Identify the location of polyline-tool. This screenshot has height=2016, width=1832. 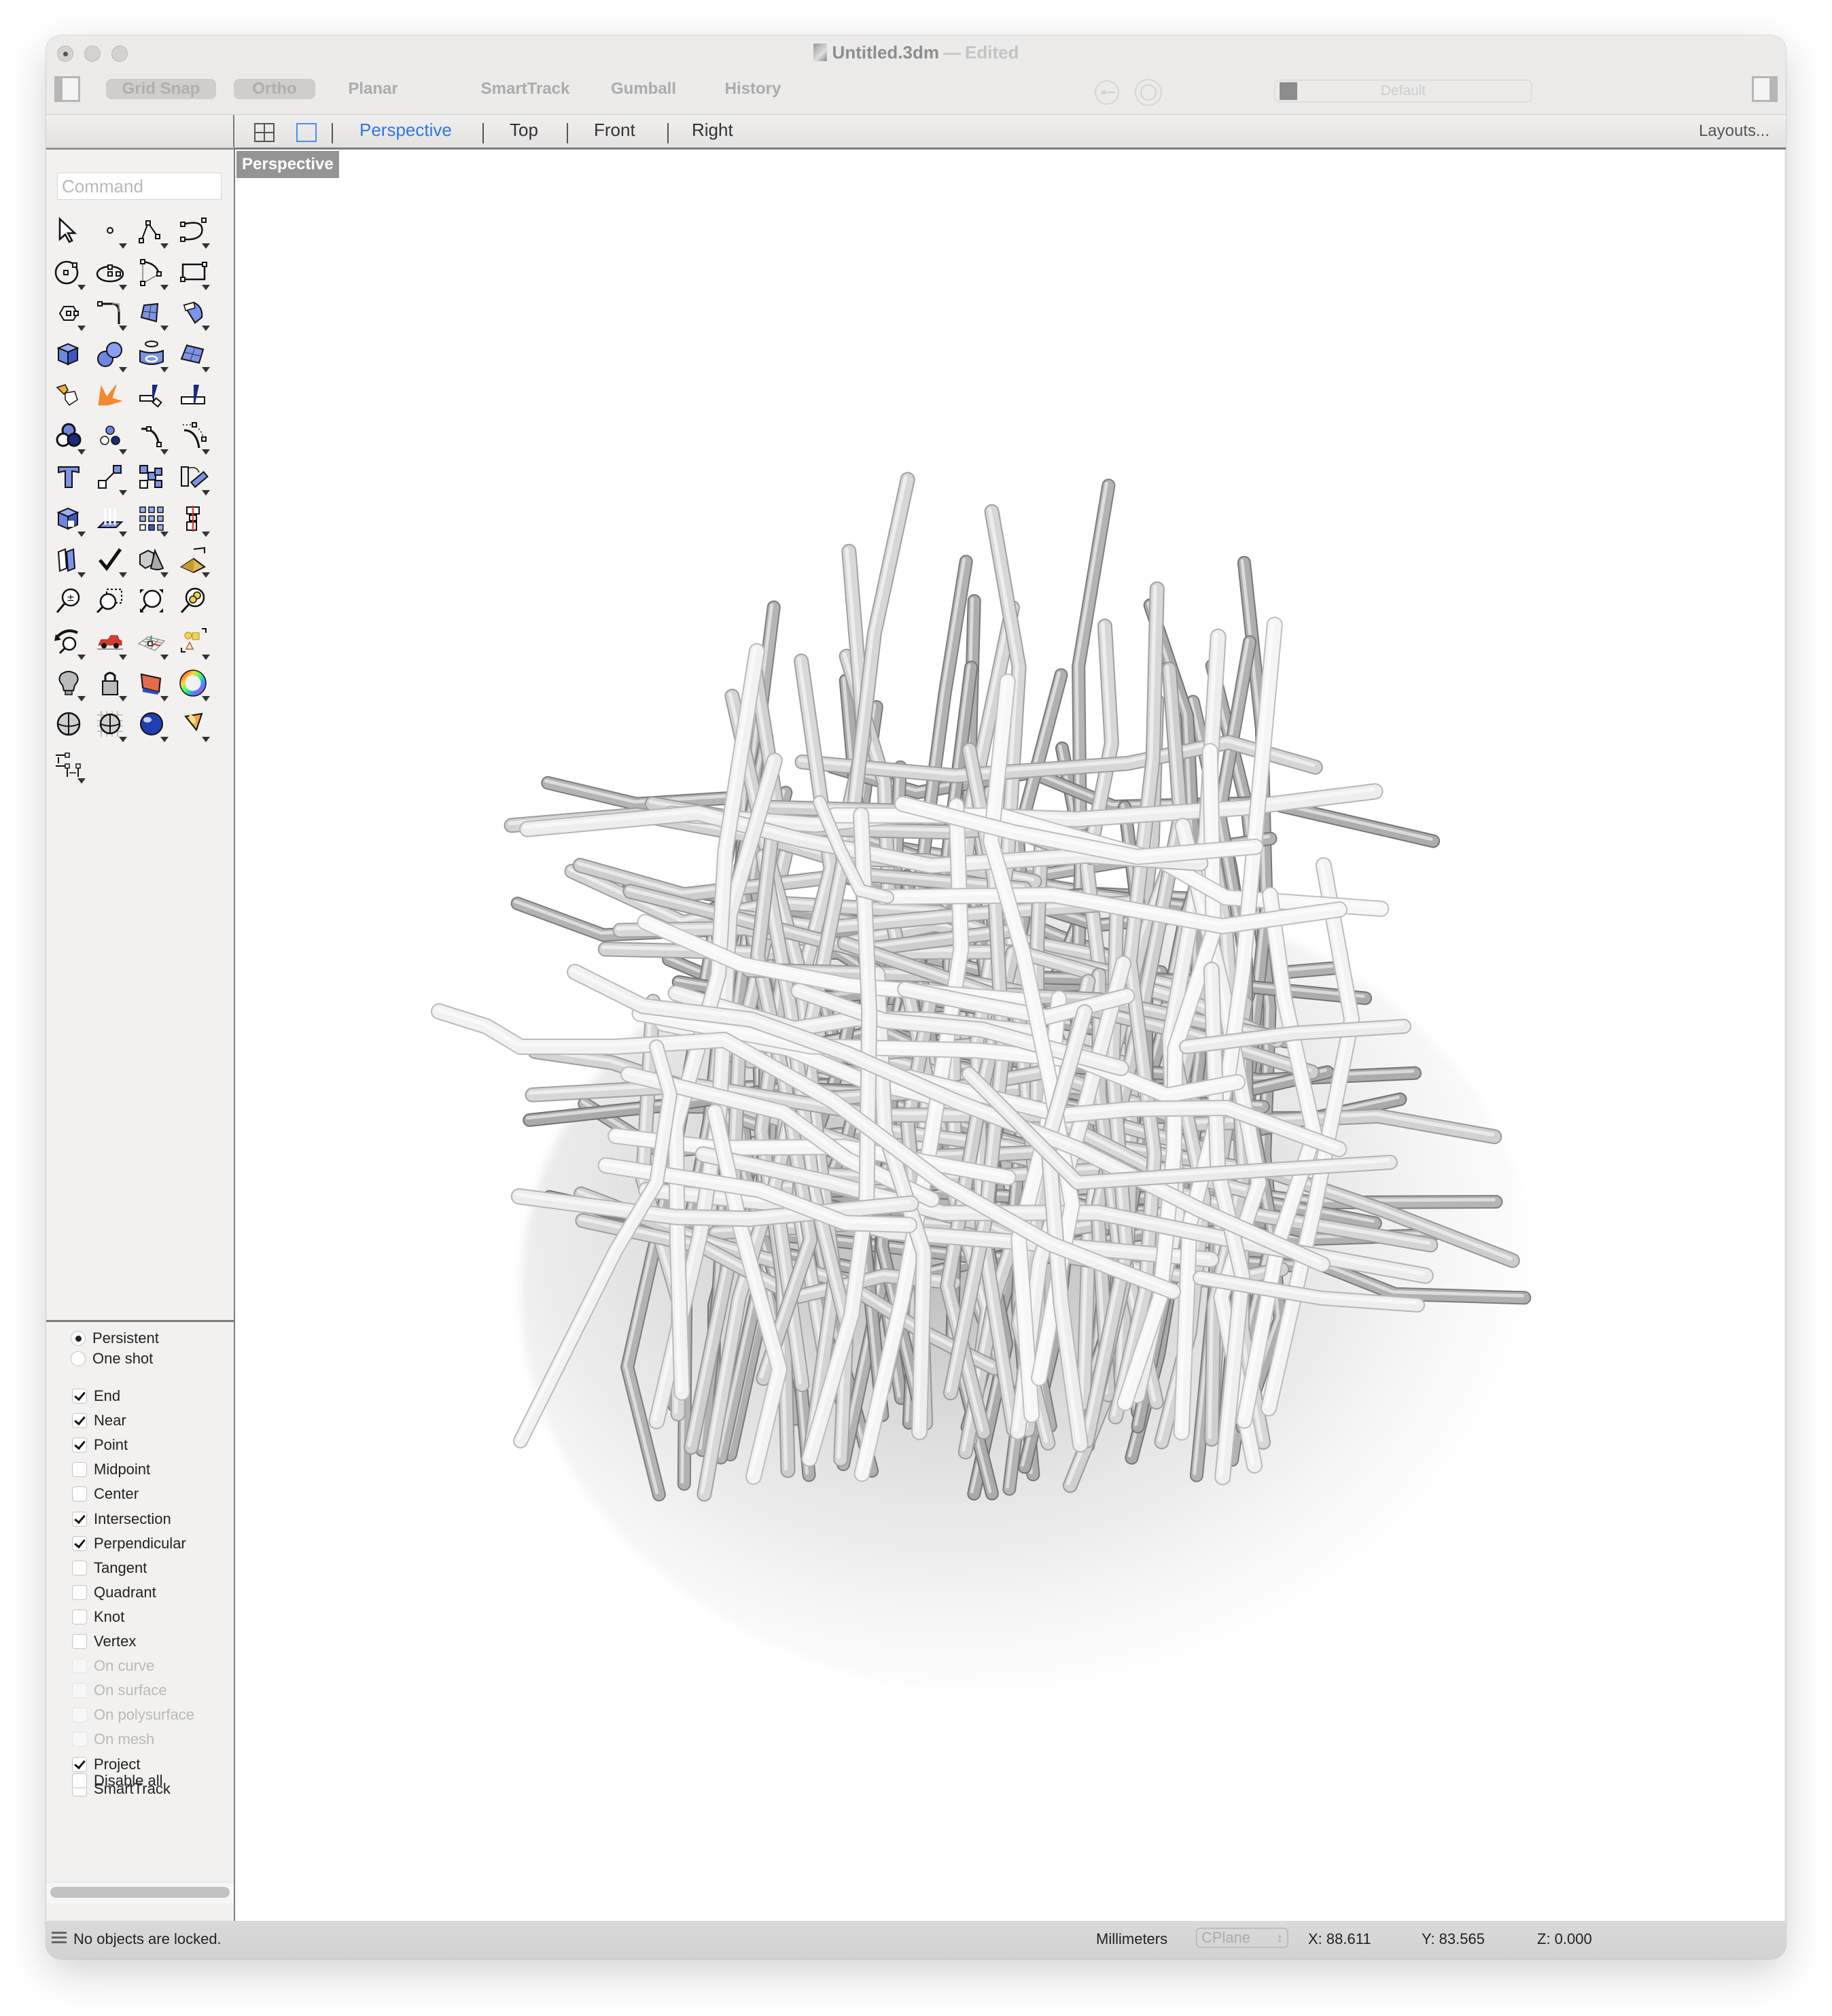
(151, 230).